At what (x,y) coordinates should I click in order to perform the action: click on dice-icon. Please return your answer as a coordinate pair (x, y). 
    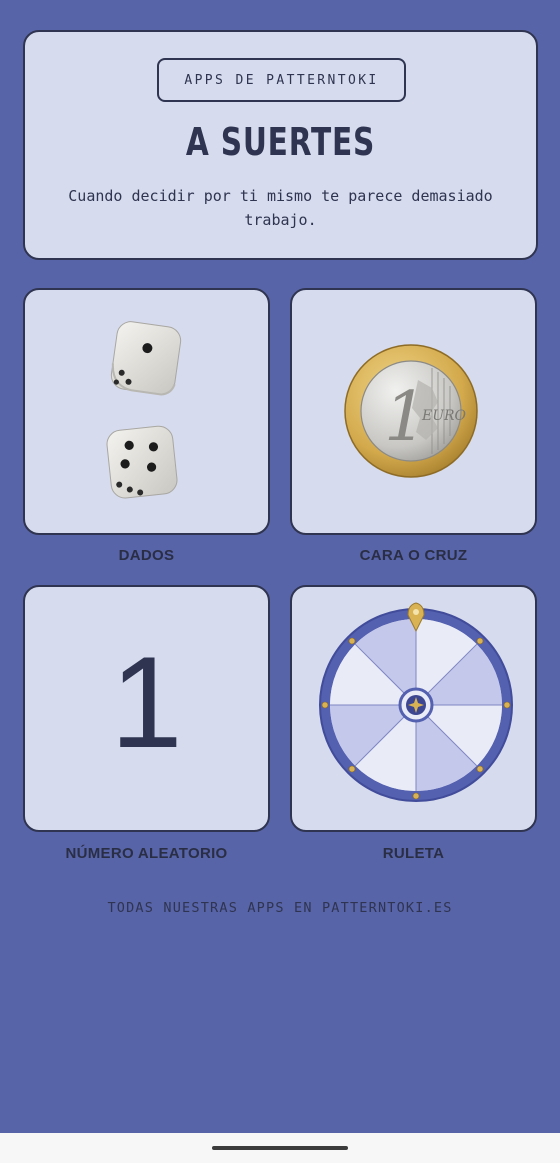
    Looking at the image, I should click on (144, 410).